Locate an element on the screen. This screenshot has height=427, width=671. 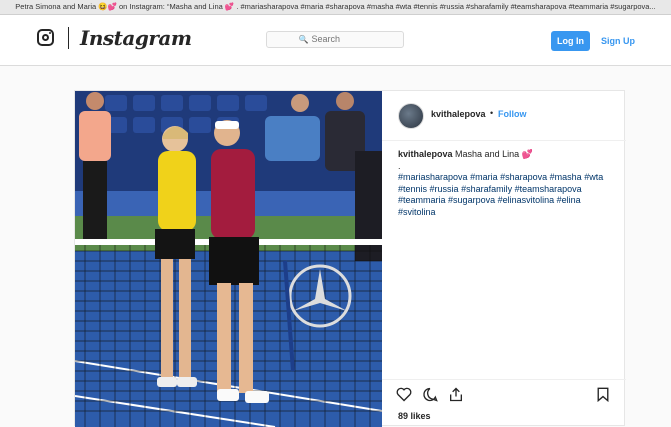
hashtag-link: #sugarpova is located at coordinates (471, 200).